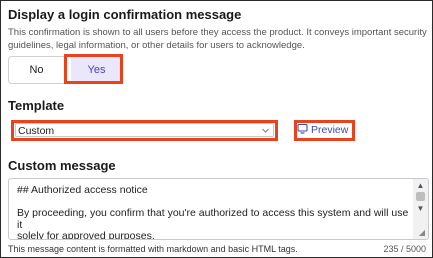 The height and width of the screenshot is (258, 433). Describe the element at coordinates (144, 130) in the screenshot. I see `template-select: Custom` at that location.